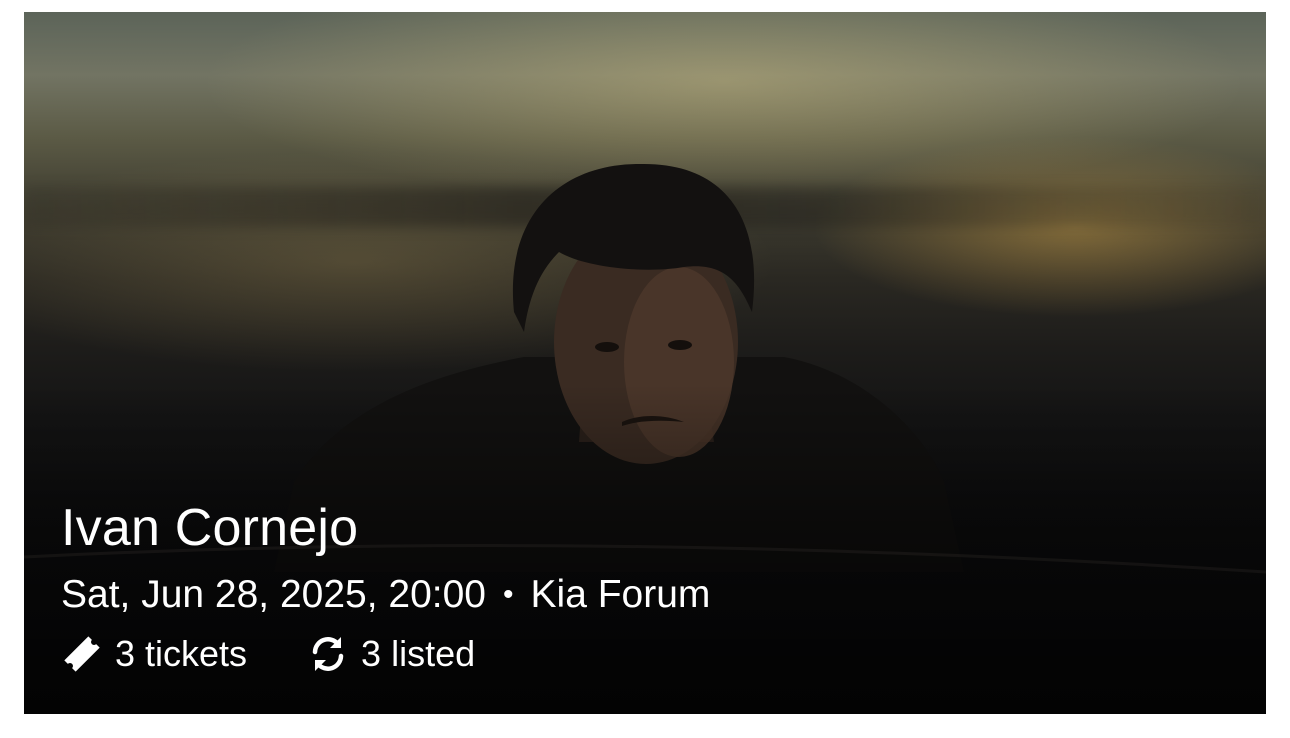 This screenshot has width=1290, height=738. Describe the element at coordinates (328, 654) in the screenshot. I see `refresh-icon` at that location.